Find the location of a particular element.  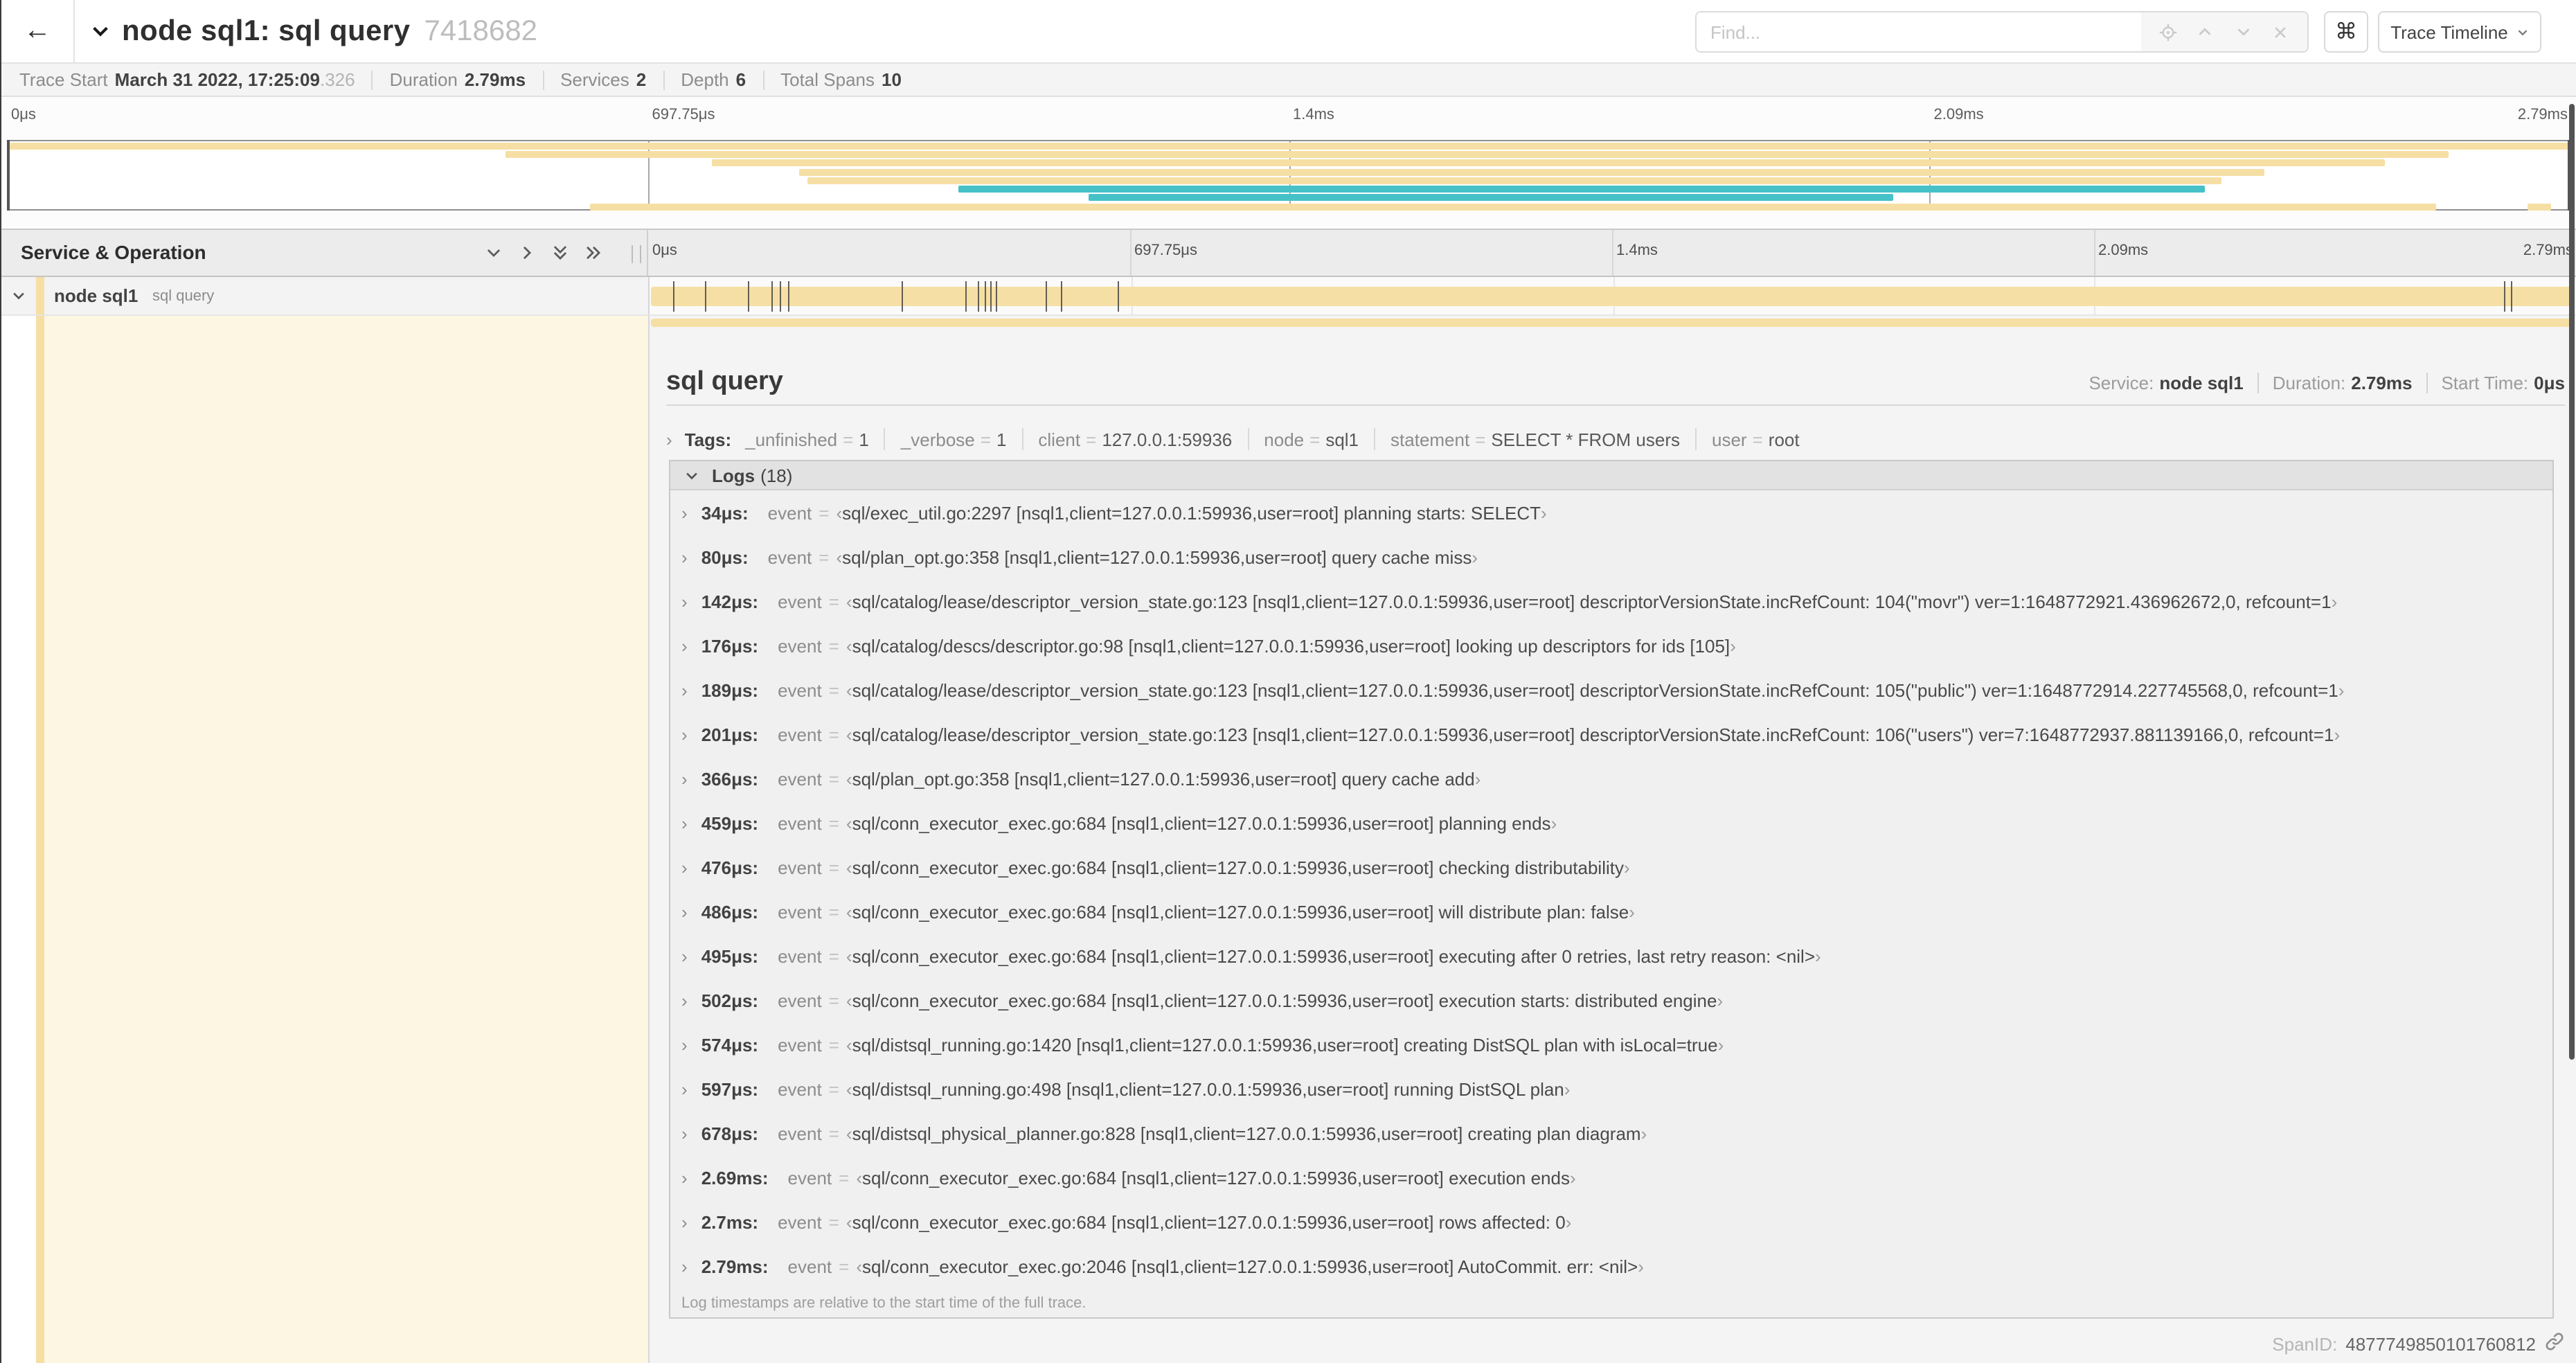

keyboard-shortcuts-button: ⌘ is located at coordinates (2346, 32).